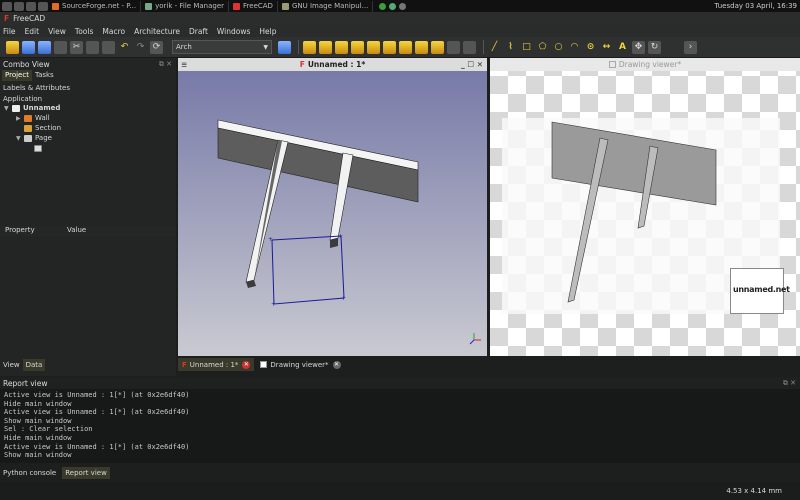 The height and width of the screenshot is (500, 800). Describe the element at coordinates (405, 47) in the screenshot. I see `window-icon` at that location.